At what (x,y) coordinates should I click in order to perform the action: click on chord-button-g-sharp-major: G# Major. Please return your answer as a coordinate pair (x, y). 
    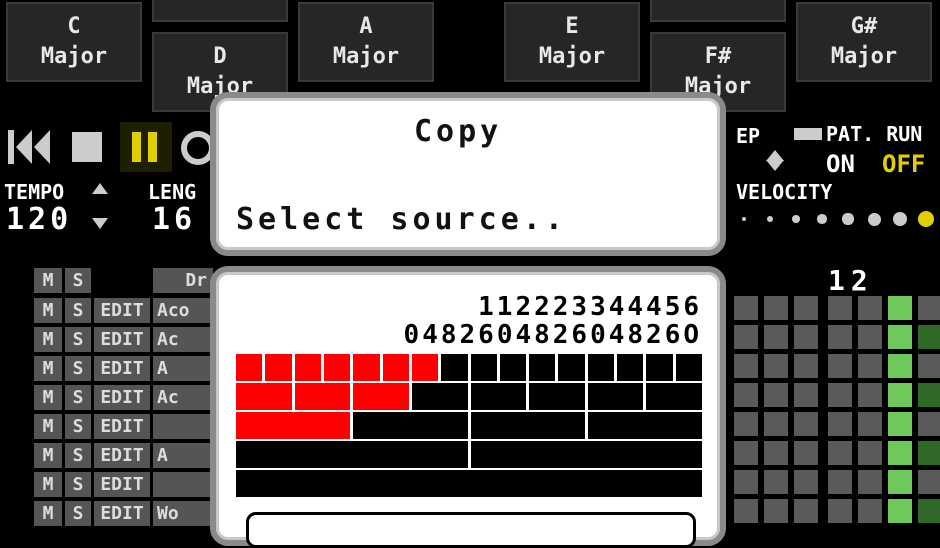
    Looking at the image, I should click on (864, 42).